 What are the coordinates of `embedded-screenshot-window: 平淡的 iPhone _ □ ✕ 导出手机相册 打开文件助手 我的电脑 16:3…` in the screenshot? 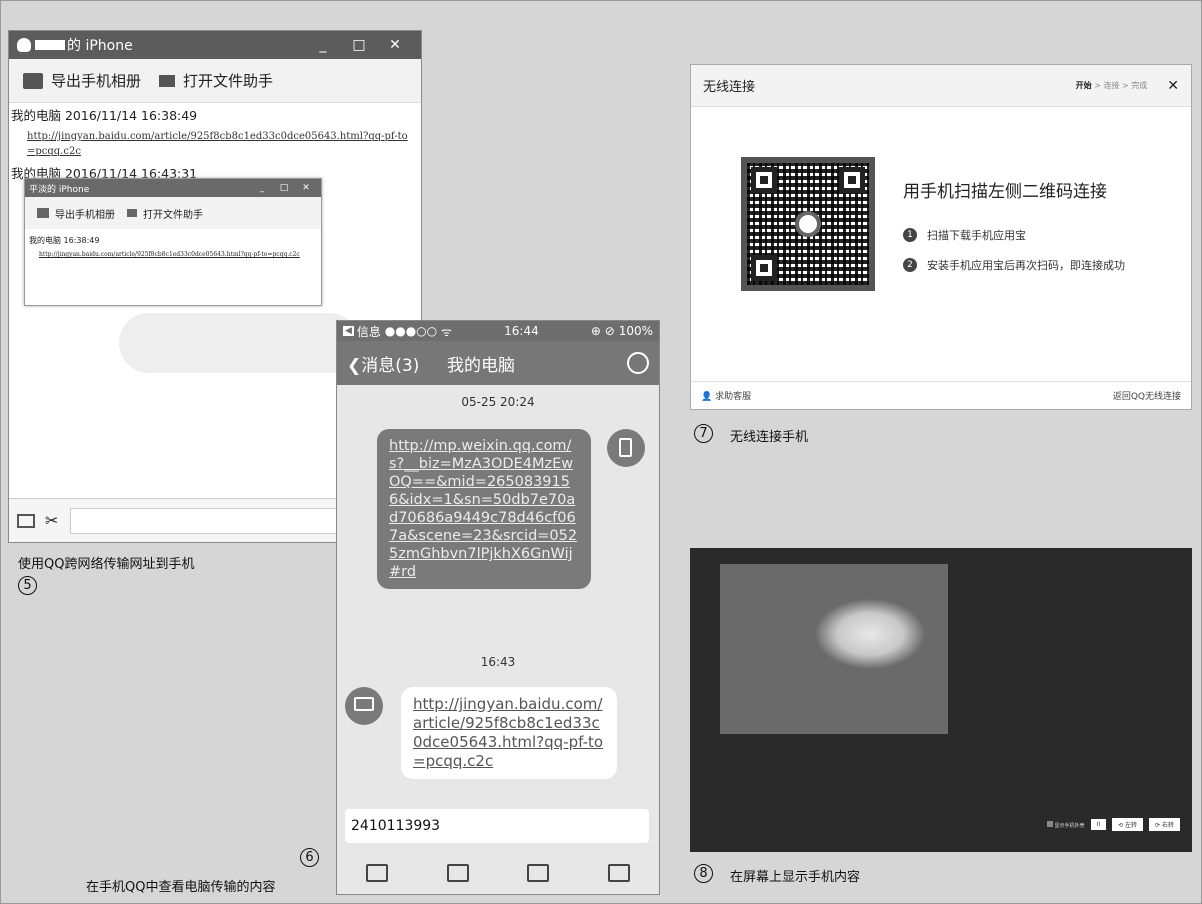 It's located at (173, 242).